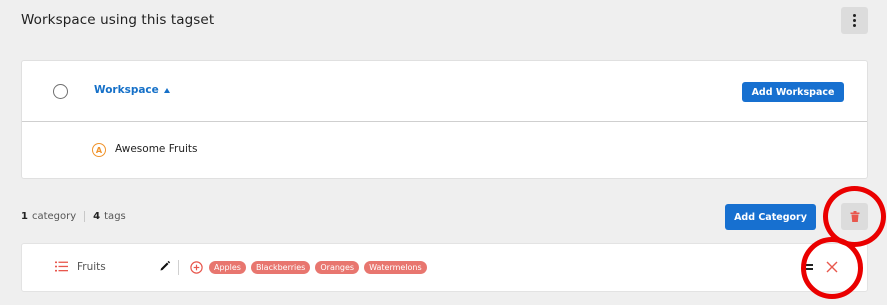 The image size is (887, 305). I want to click on trash-icon, so click(854, 216).